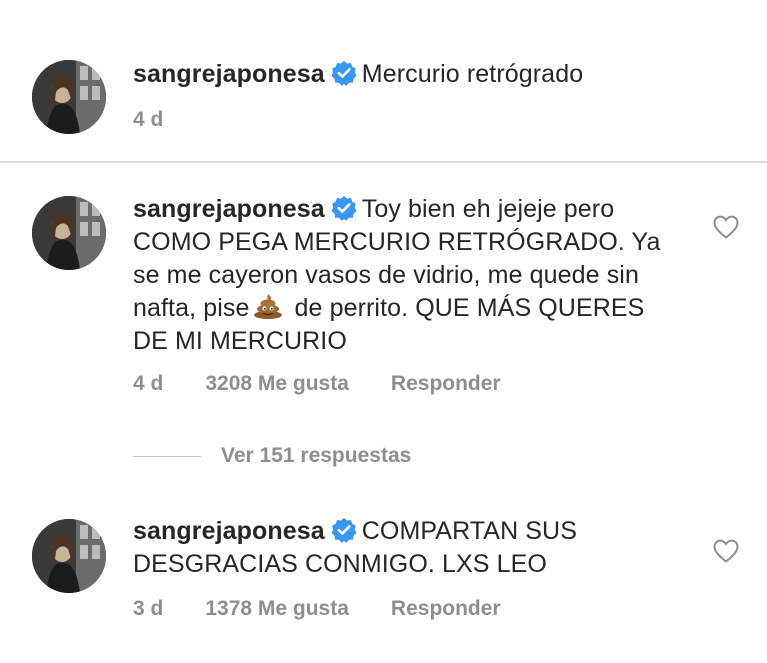  What do you see at coordinates (277, 609) in the screenshot?
I see `likes-count: 1378 Me gusta` at bounding box center [277, 609].